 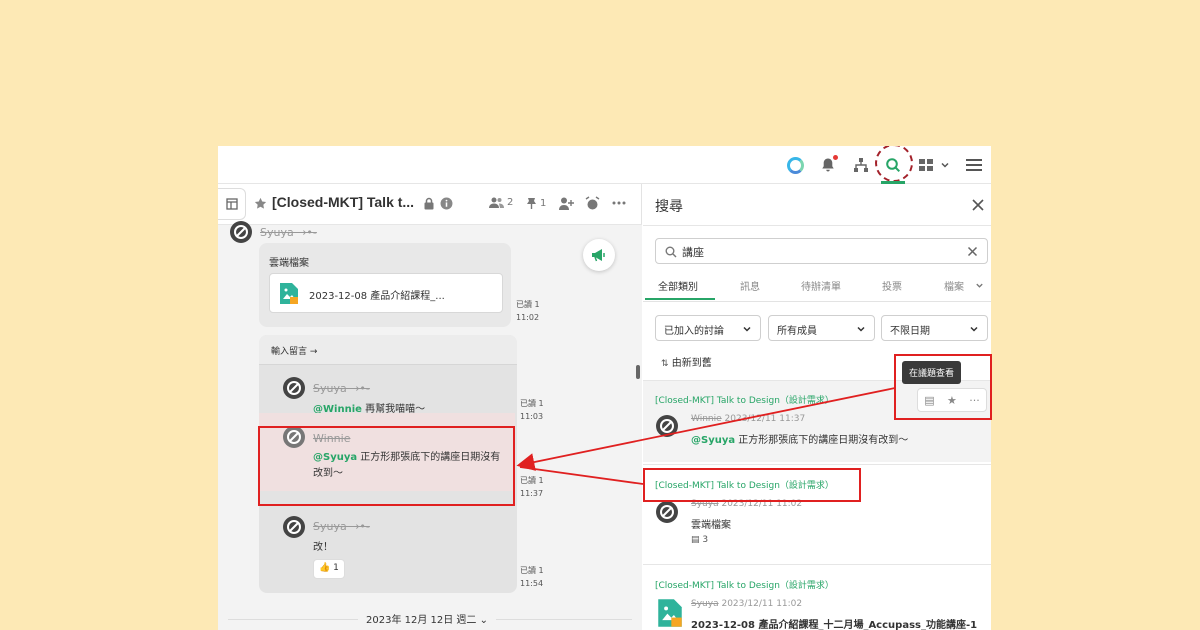 I want to click on highlight-box-message, so click(x=386, y=466).